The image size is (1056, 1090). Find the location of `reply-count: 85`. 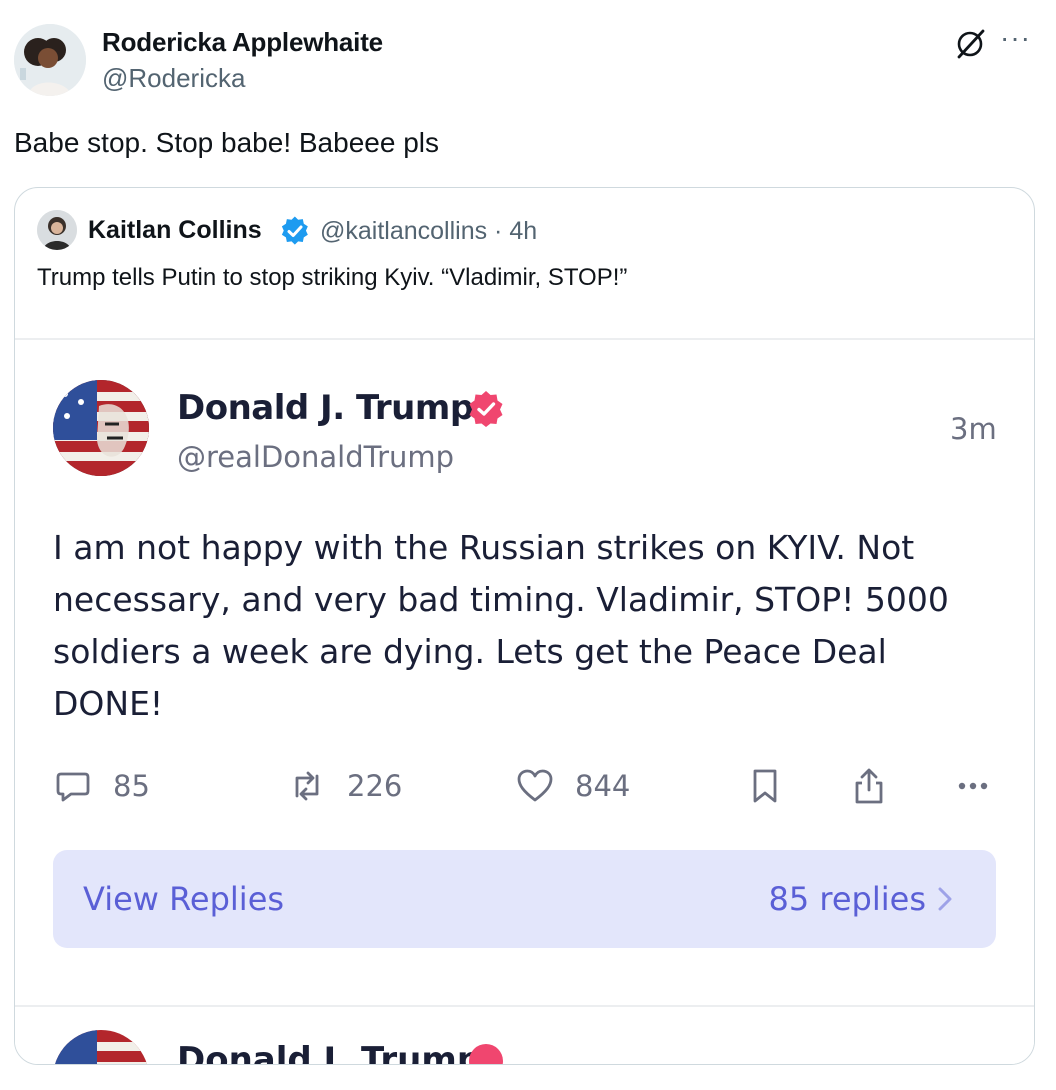

reply-count: 85 is located at coordinates (131, 786).